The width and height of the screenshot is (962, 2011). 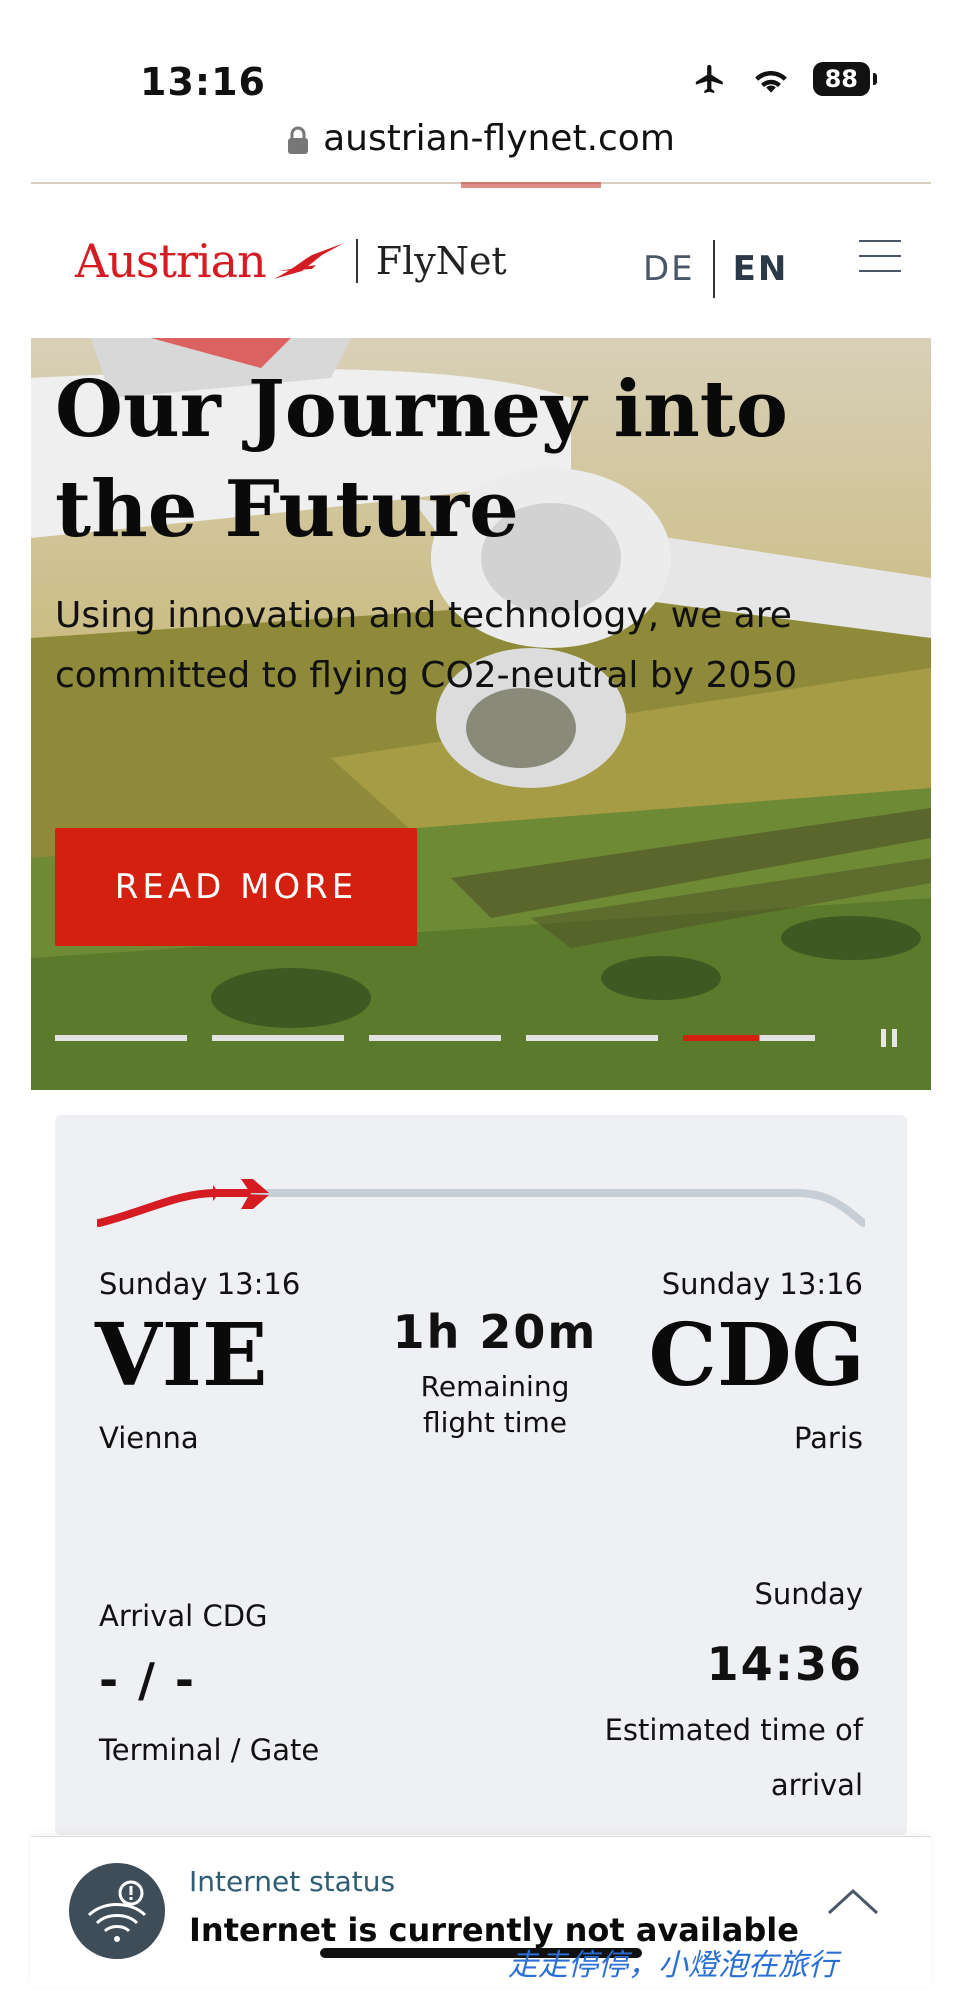 What do you see at coordinates (200, 1284) in the screenshot?
I see `origin-datetime: Sunday 13:16` at bounding box center [200, 1284].